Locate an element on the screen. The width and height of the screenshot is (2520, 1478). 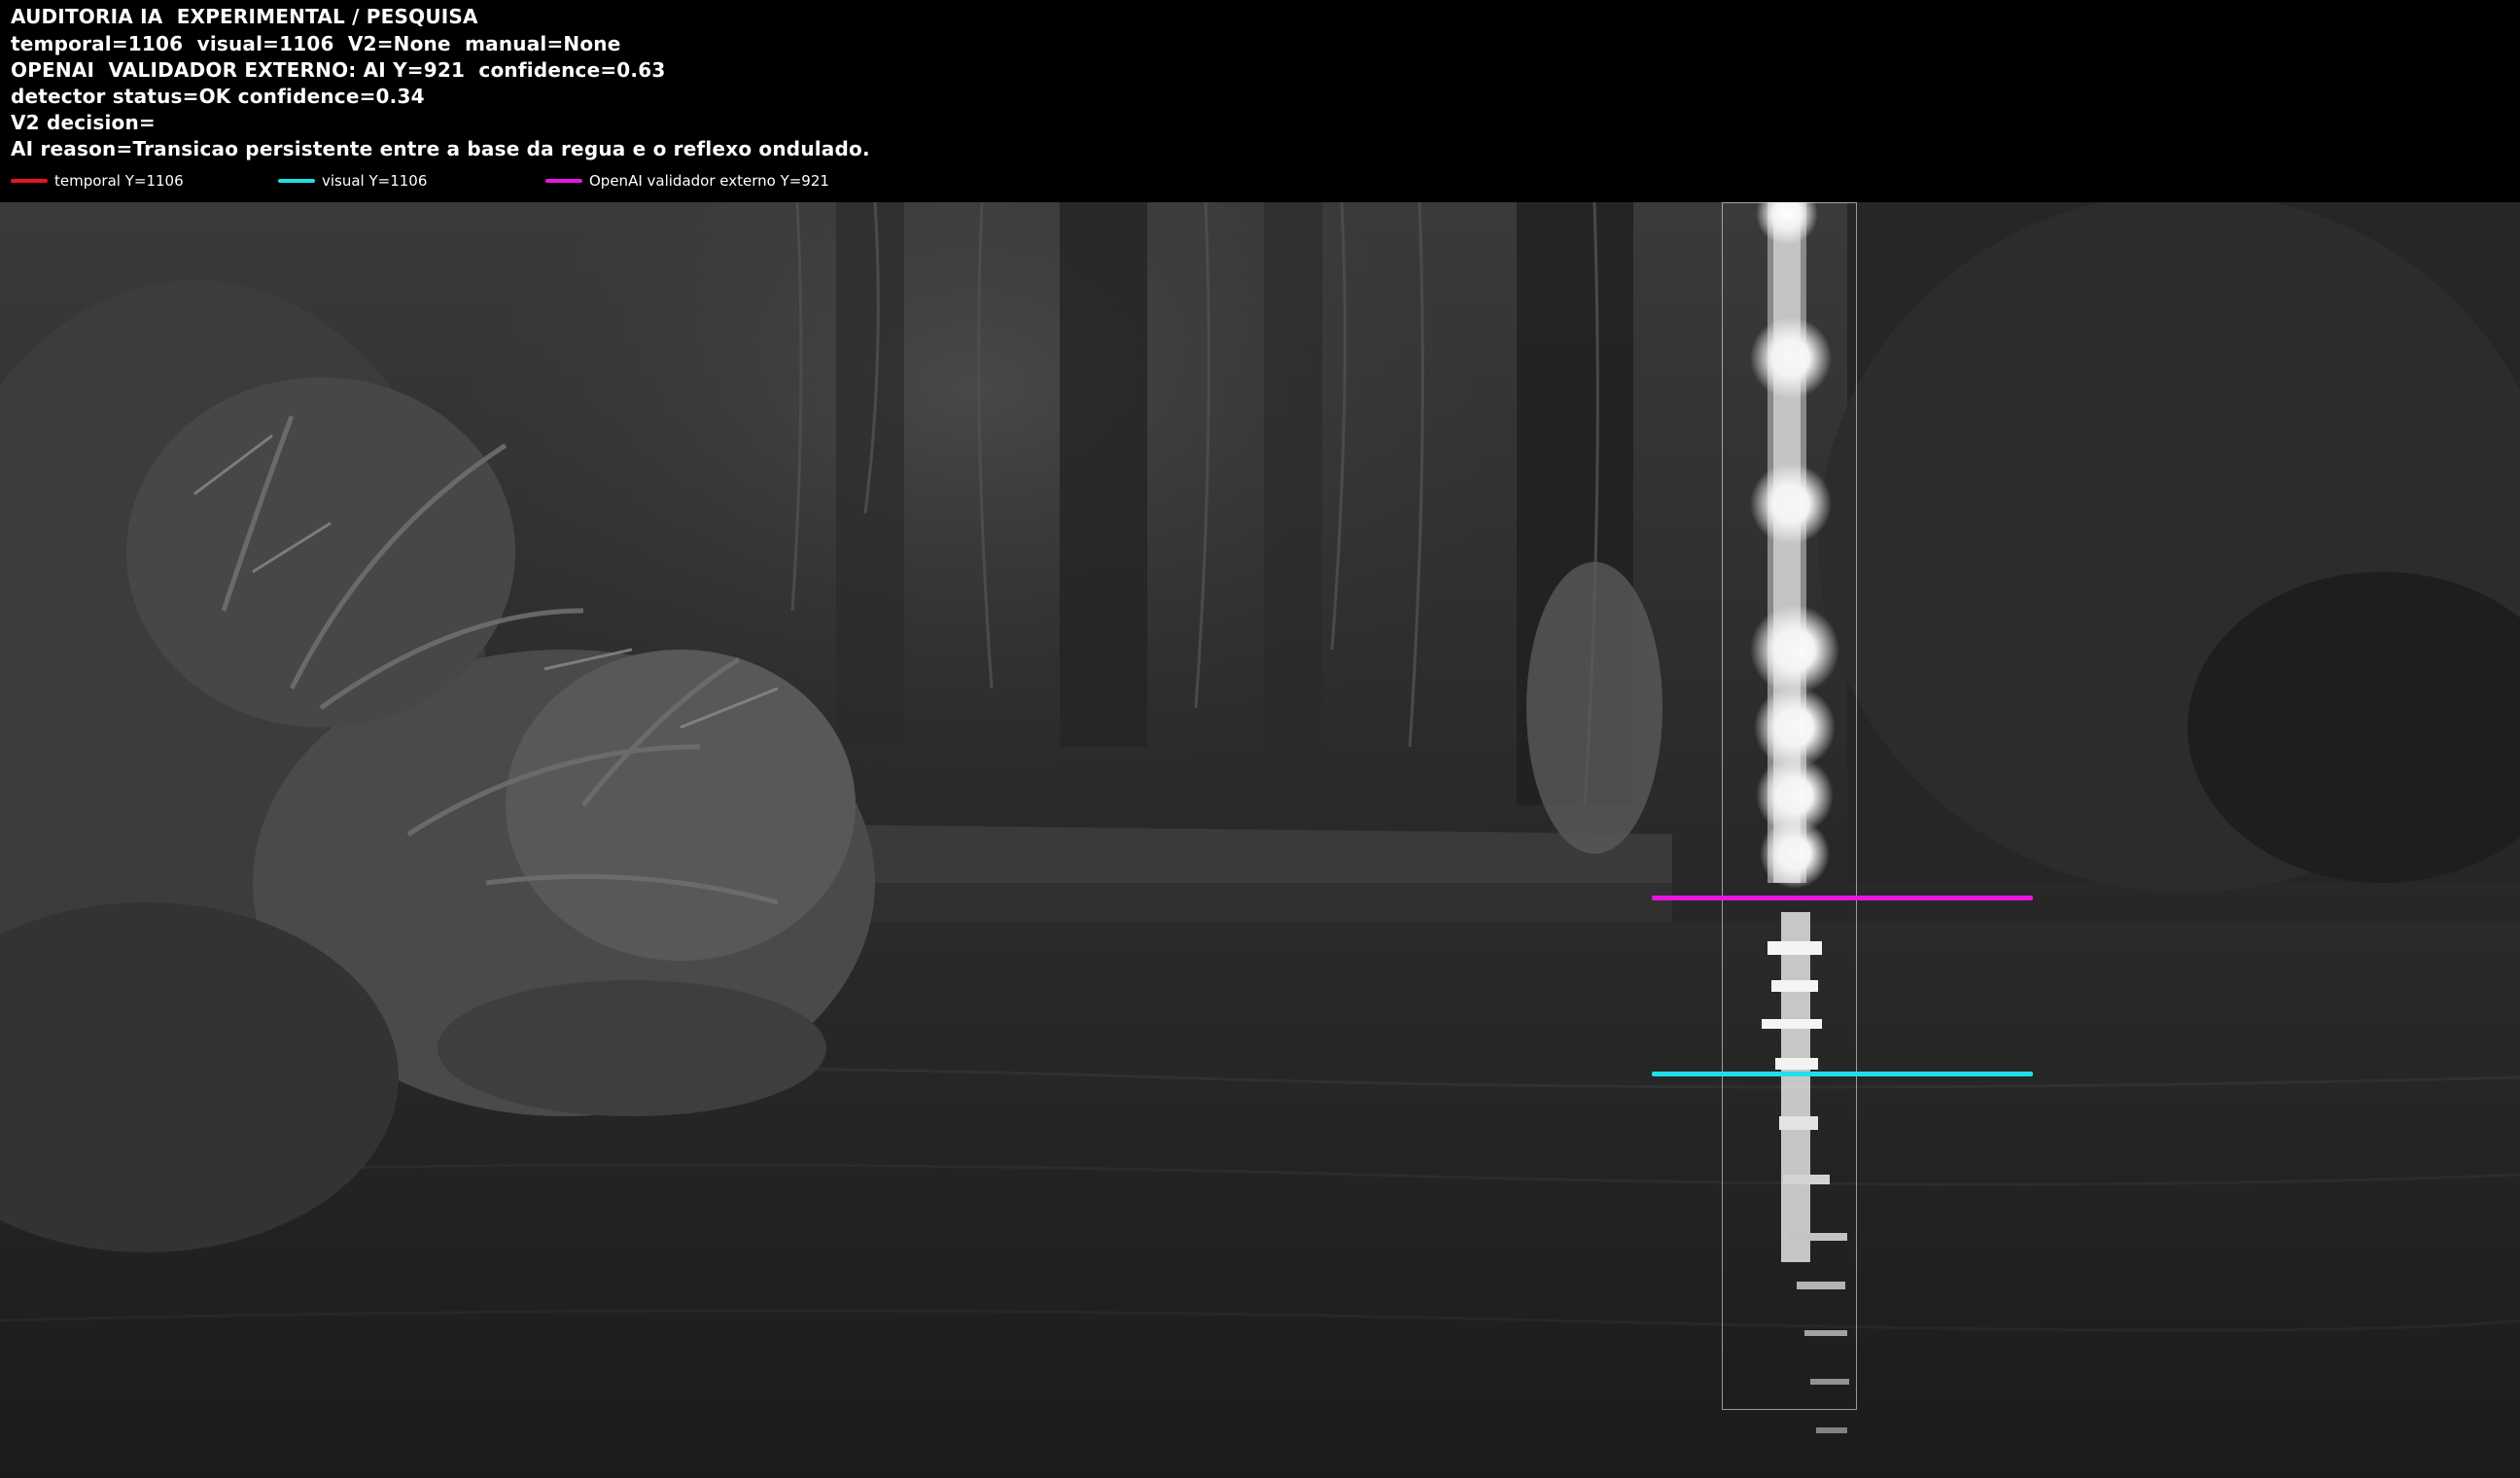
legend-label-temporal: temporal Y=1106 is located at coordinates (119, 181).